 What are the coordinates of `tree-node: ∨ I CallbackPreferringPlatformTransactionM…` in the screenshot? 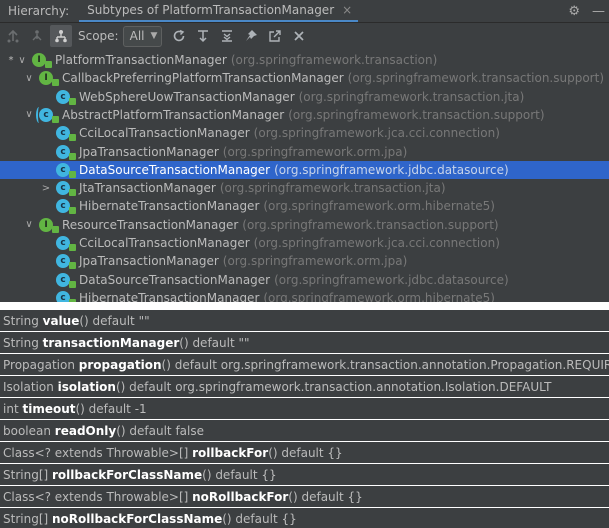 It's located at (304, 78).